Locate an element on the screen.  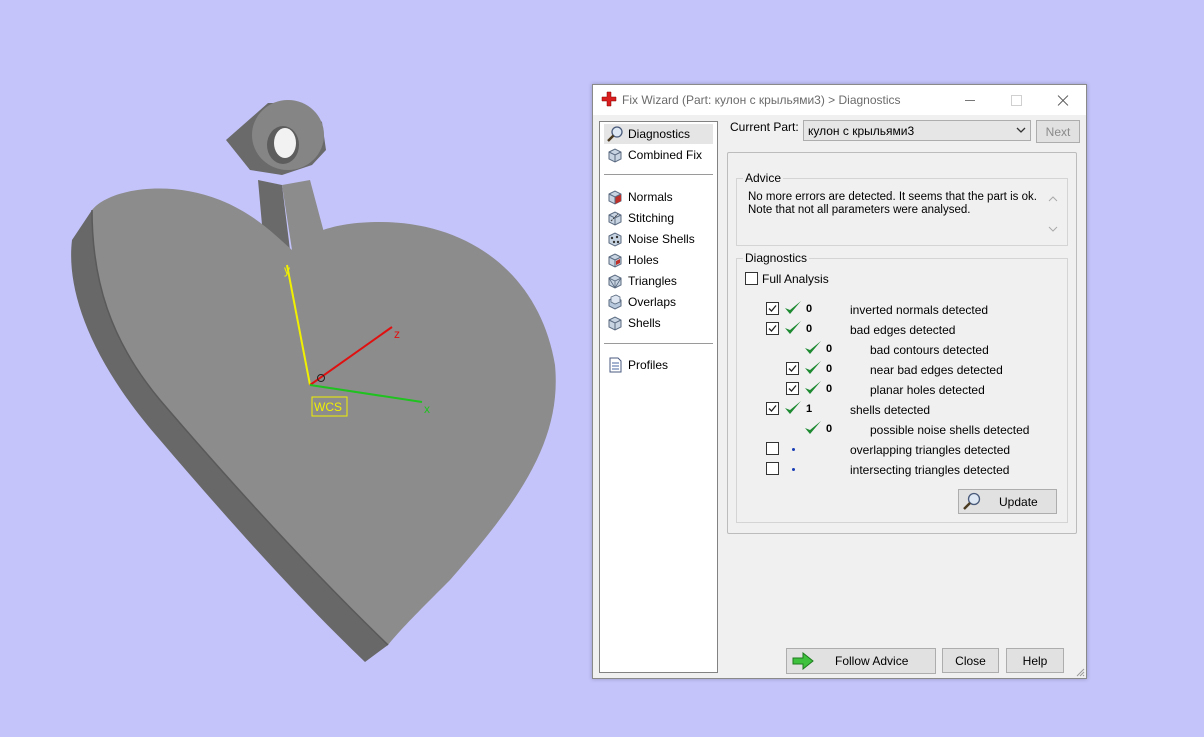
diagnostic-row: 0 near bad edges detected is located at coordinates (833, 369).